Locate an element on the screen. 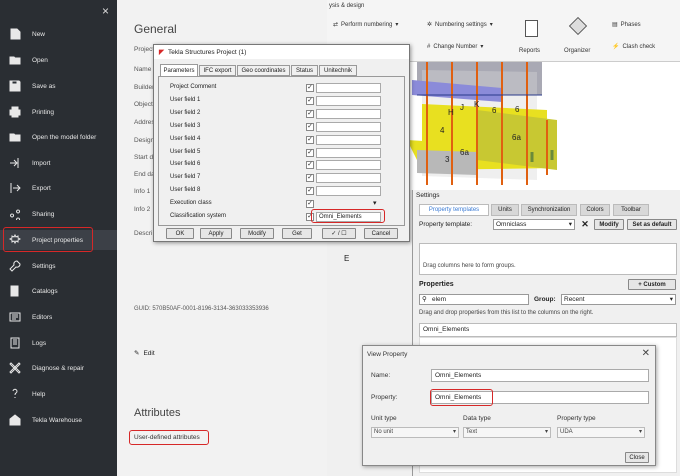 This screenshot has height=476, width=680. grid-label: 6a is located at coordinates (516, 137).